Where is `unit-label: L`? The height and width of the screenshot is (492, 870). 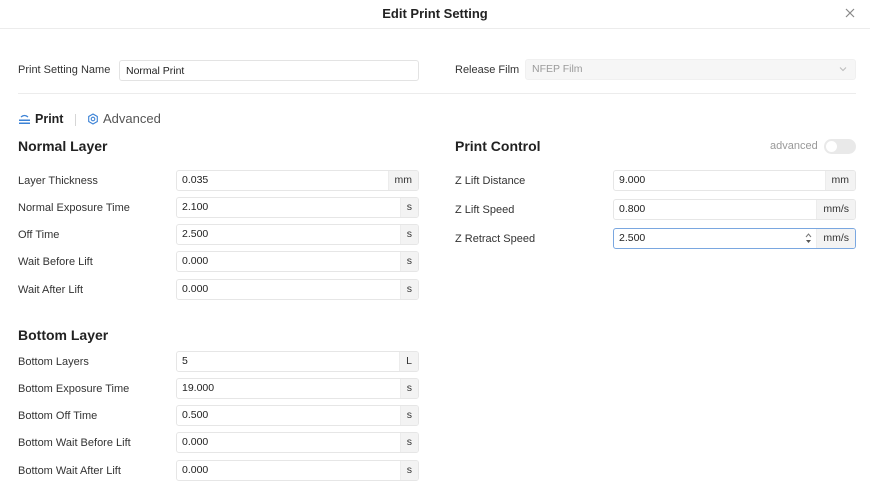
unit-label: L is located at coordinates (408, 361).